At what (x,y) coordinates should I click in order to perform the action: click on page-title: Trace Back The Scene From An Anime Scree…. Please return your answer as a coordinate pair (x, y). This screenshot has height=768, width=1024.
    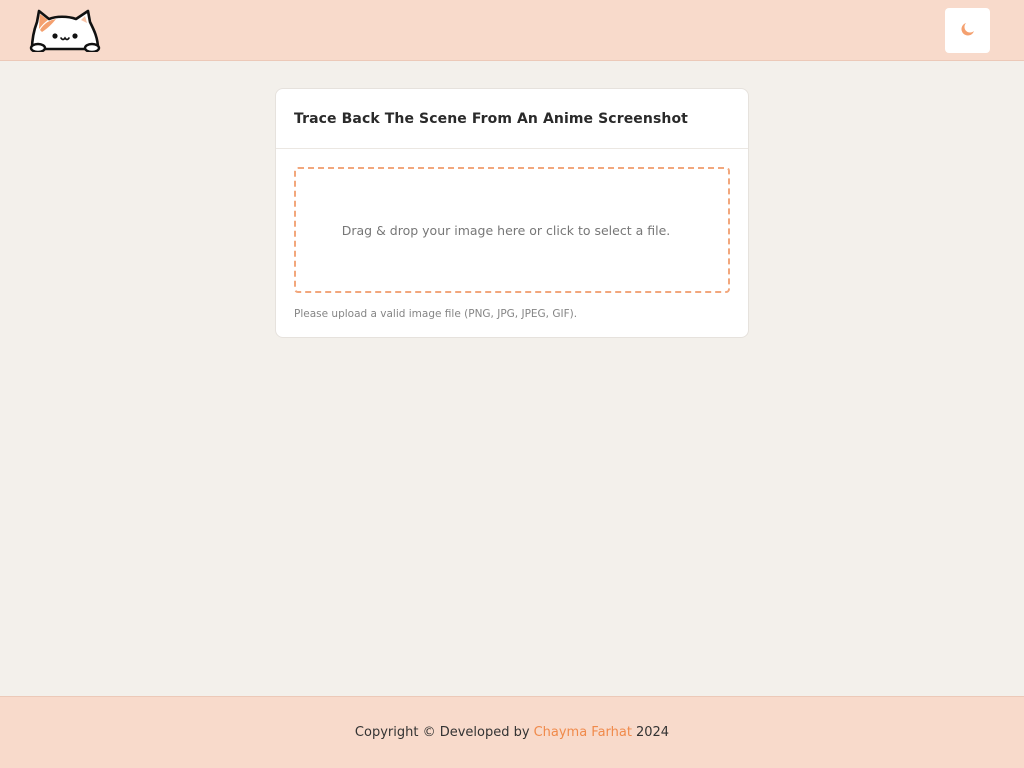
    Looking at the image, I should click on (491, 118).